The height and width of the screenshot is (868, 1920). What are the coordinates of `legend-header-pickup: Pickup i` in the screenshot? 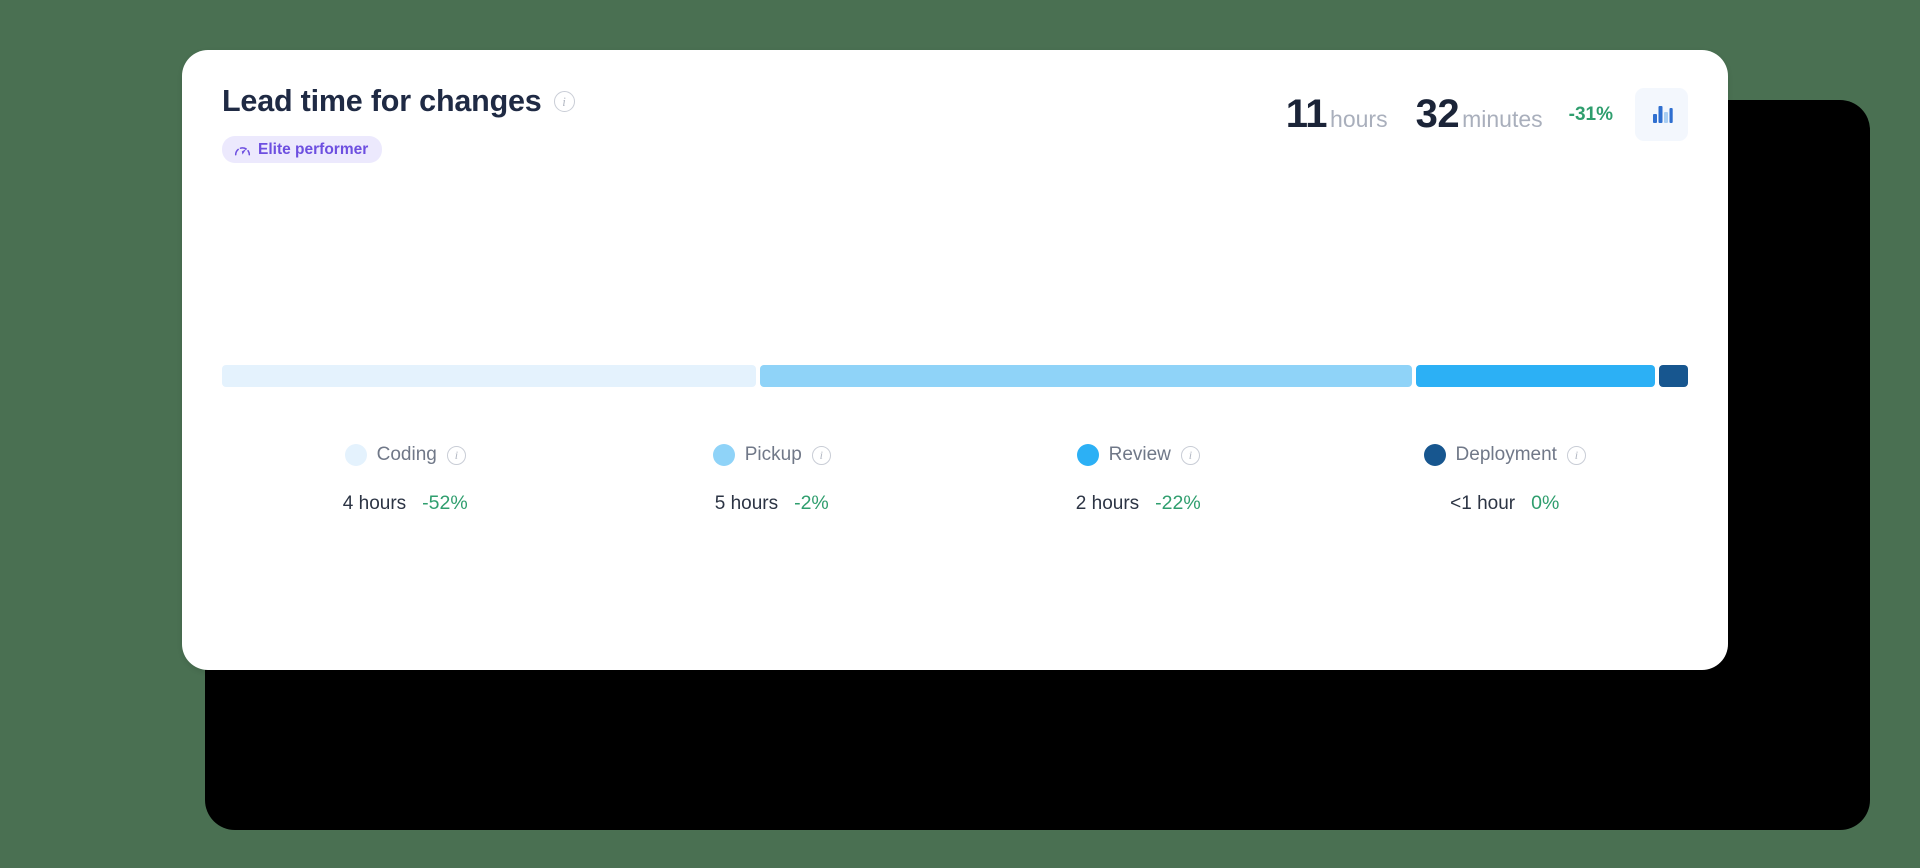 It's located at (771, 455).